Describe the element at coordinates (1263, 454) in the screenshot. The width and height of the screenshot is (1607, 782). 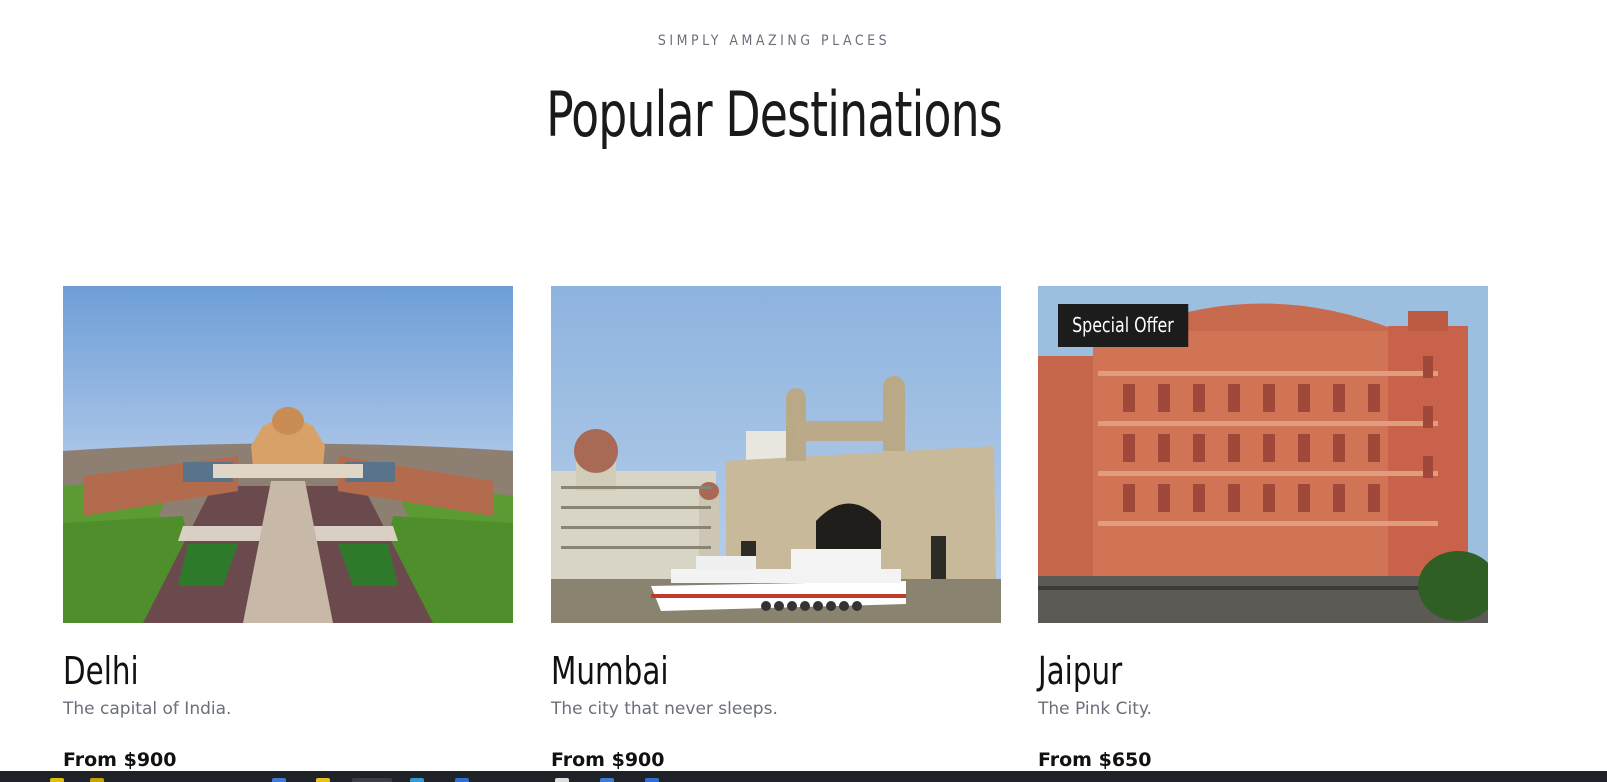
I see `destination-image-jaipur: Special Offer` at that location.